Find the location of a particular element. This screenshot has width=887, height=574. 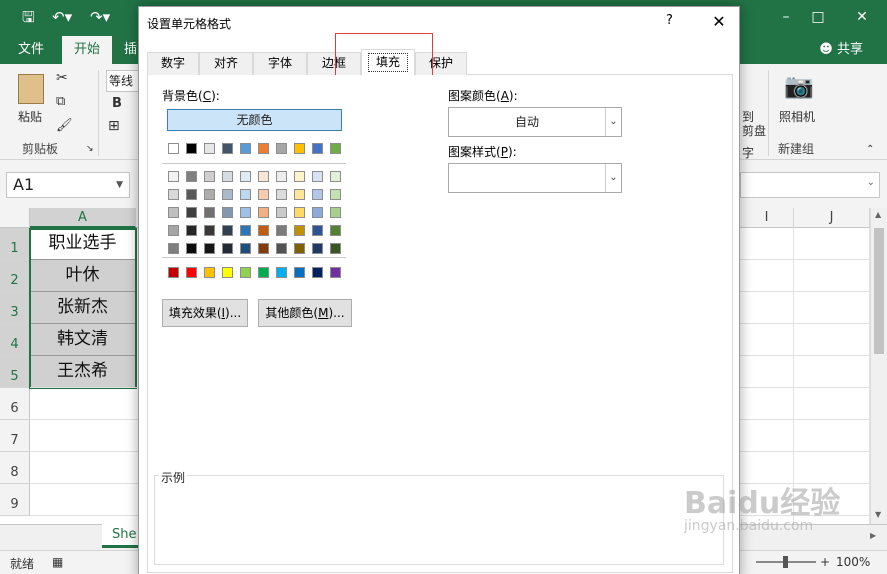

help-button: ? is located at coordinates (669, 20).